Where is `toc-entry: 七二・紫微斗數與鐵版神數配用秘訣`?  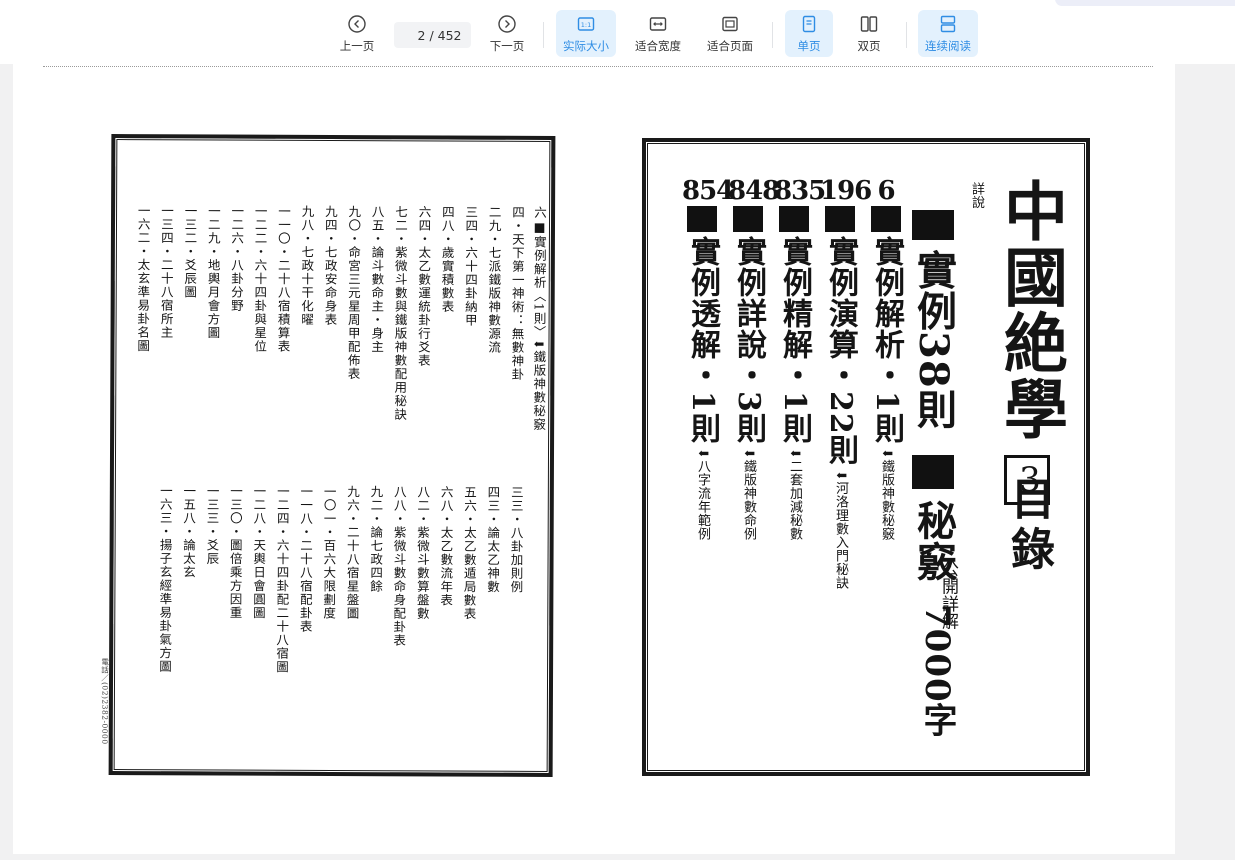 toc-entry: 七二・紫微斗數與鐵版神數配用秘訣 is located at coordinates (400, 313).